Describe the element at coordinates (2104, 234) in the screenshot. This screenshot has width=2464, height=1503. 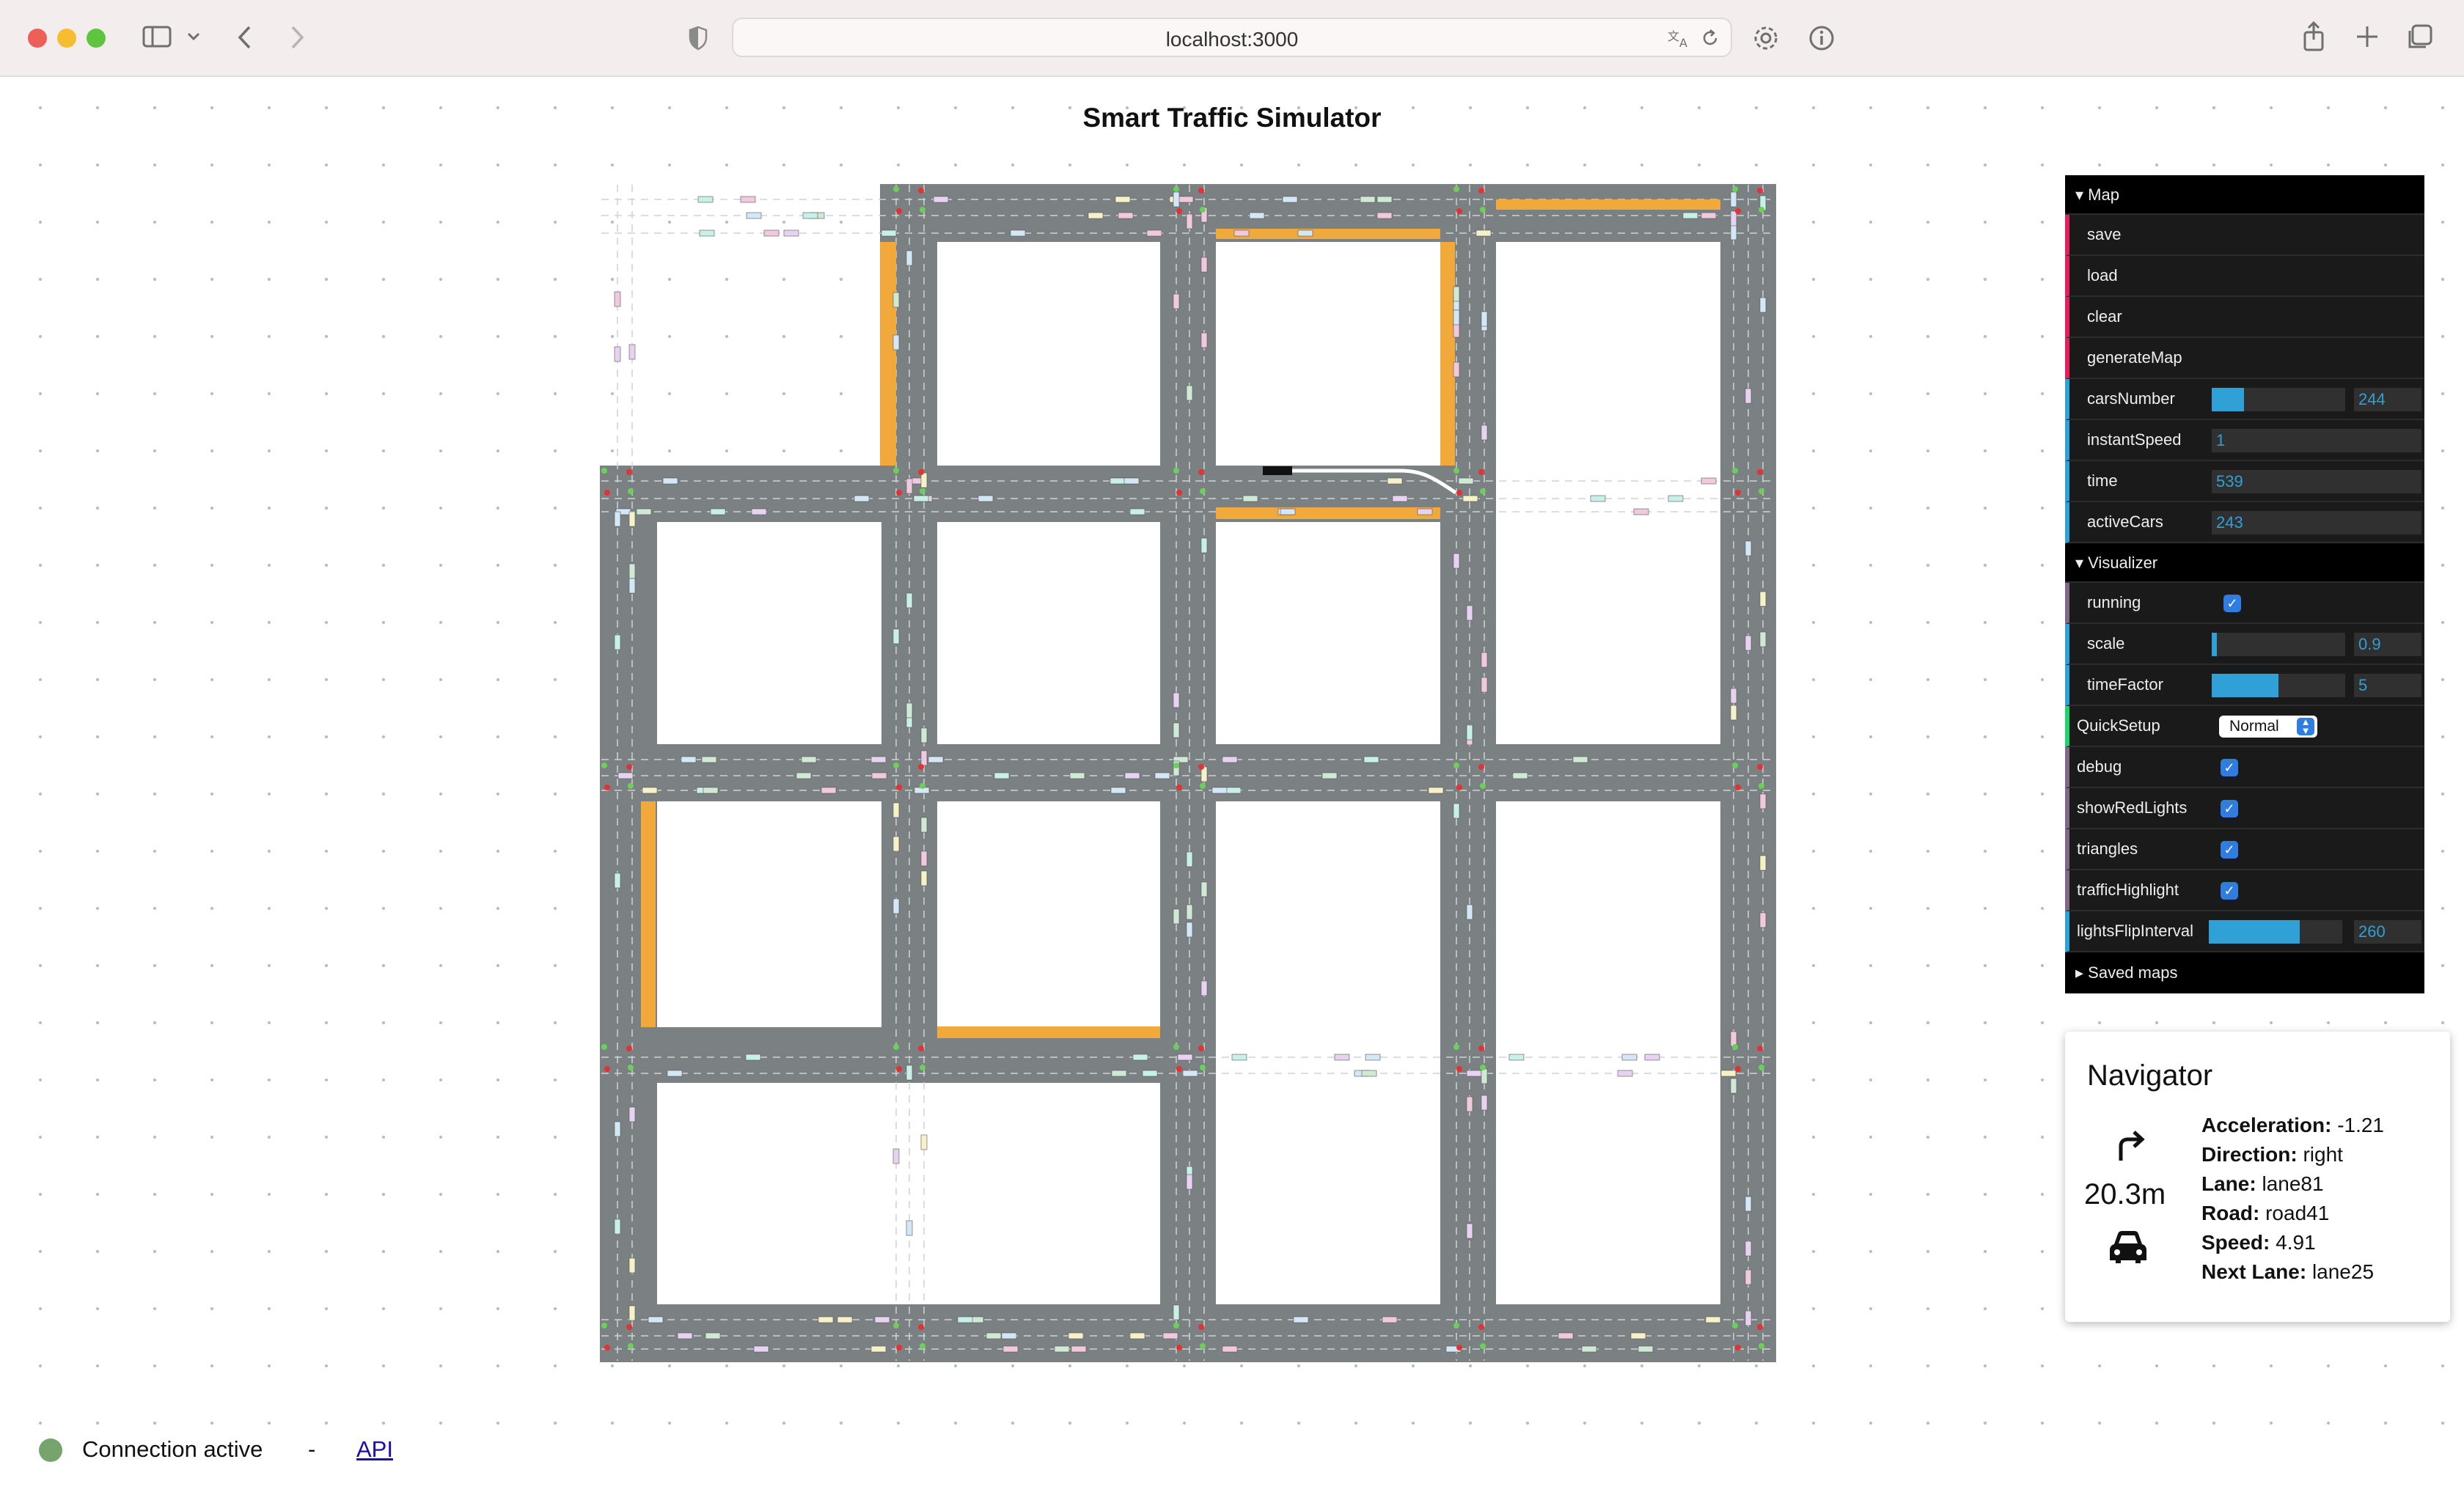
I see `save-label: save` at that location.